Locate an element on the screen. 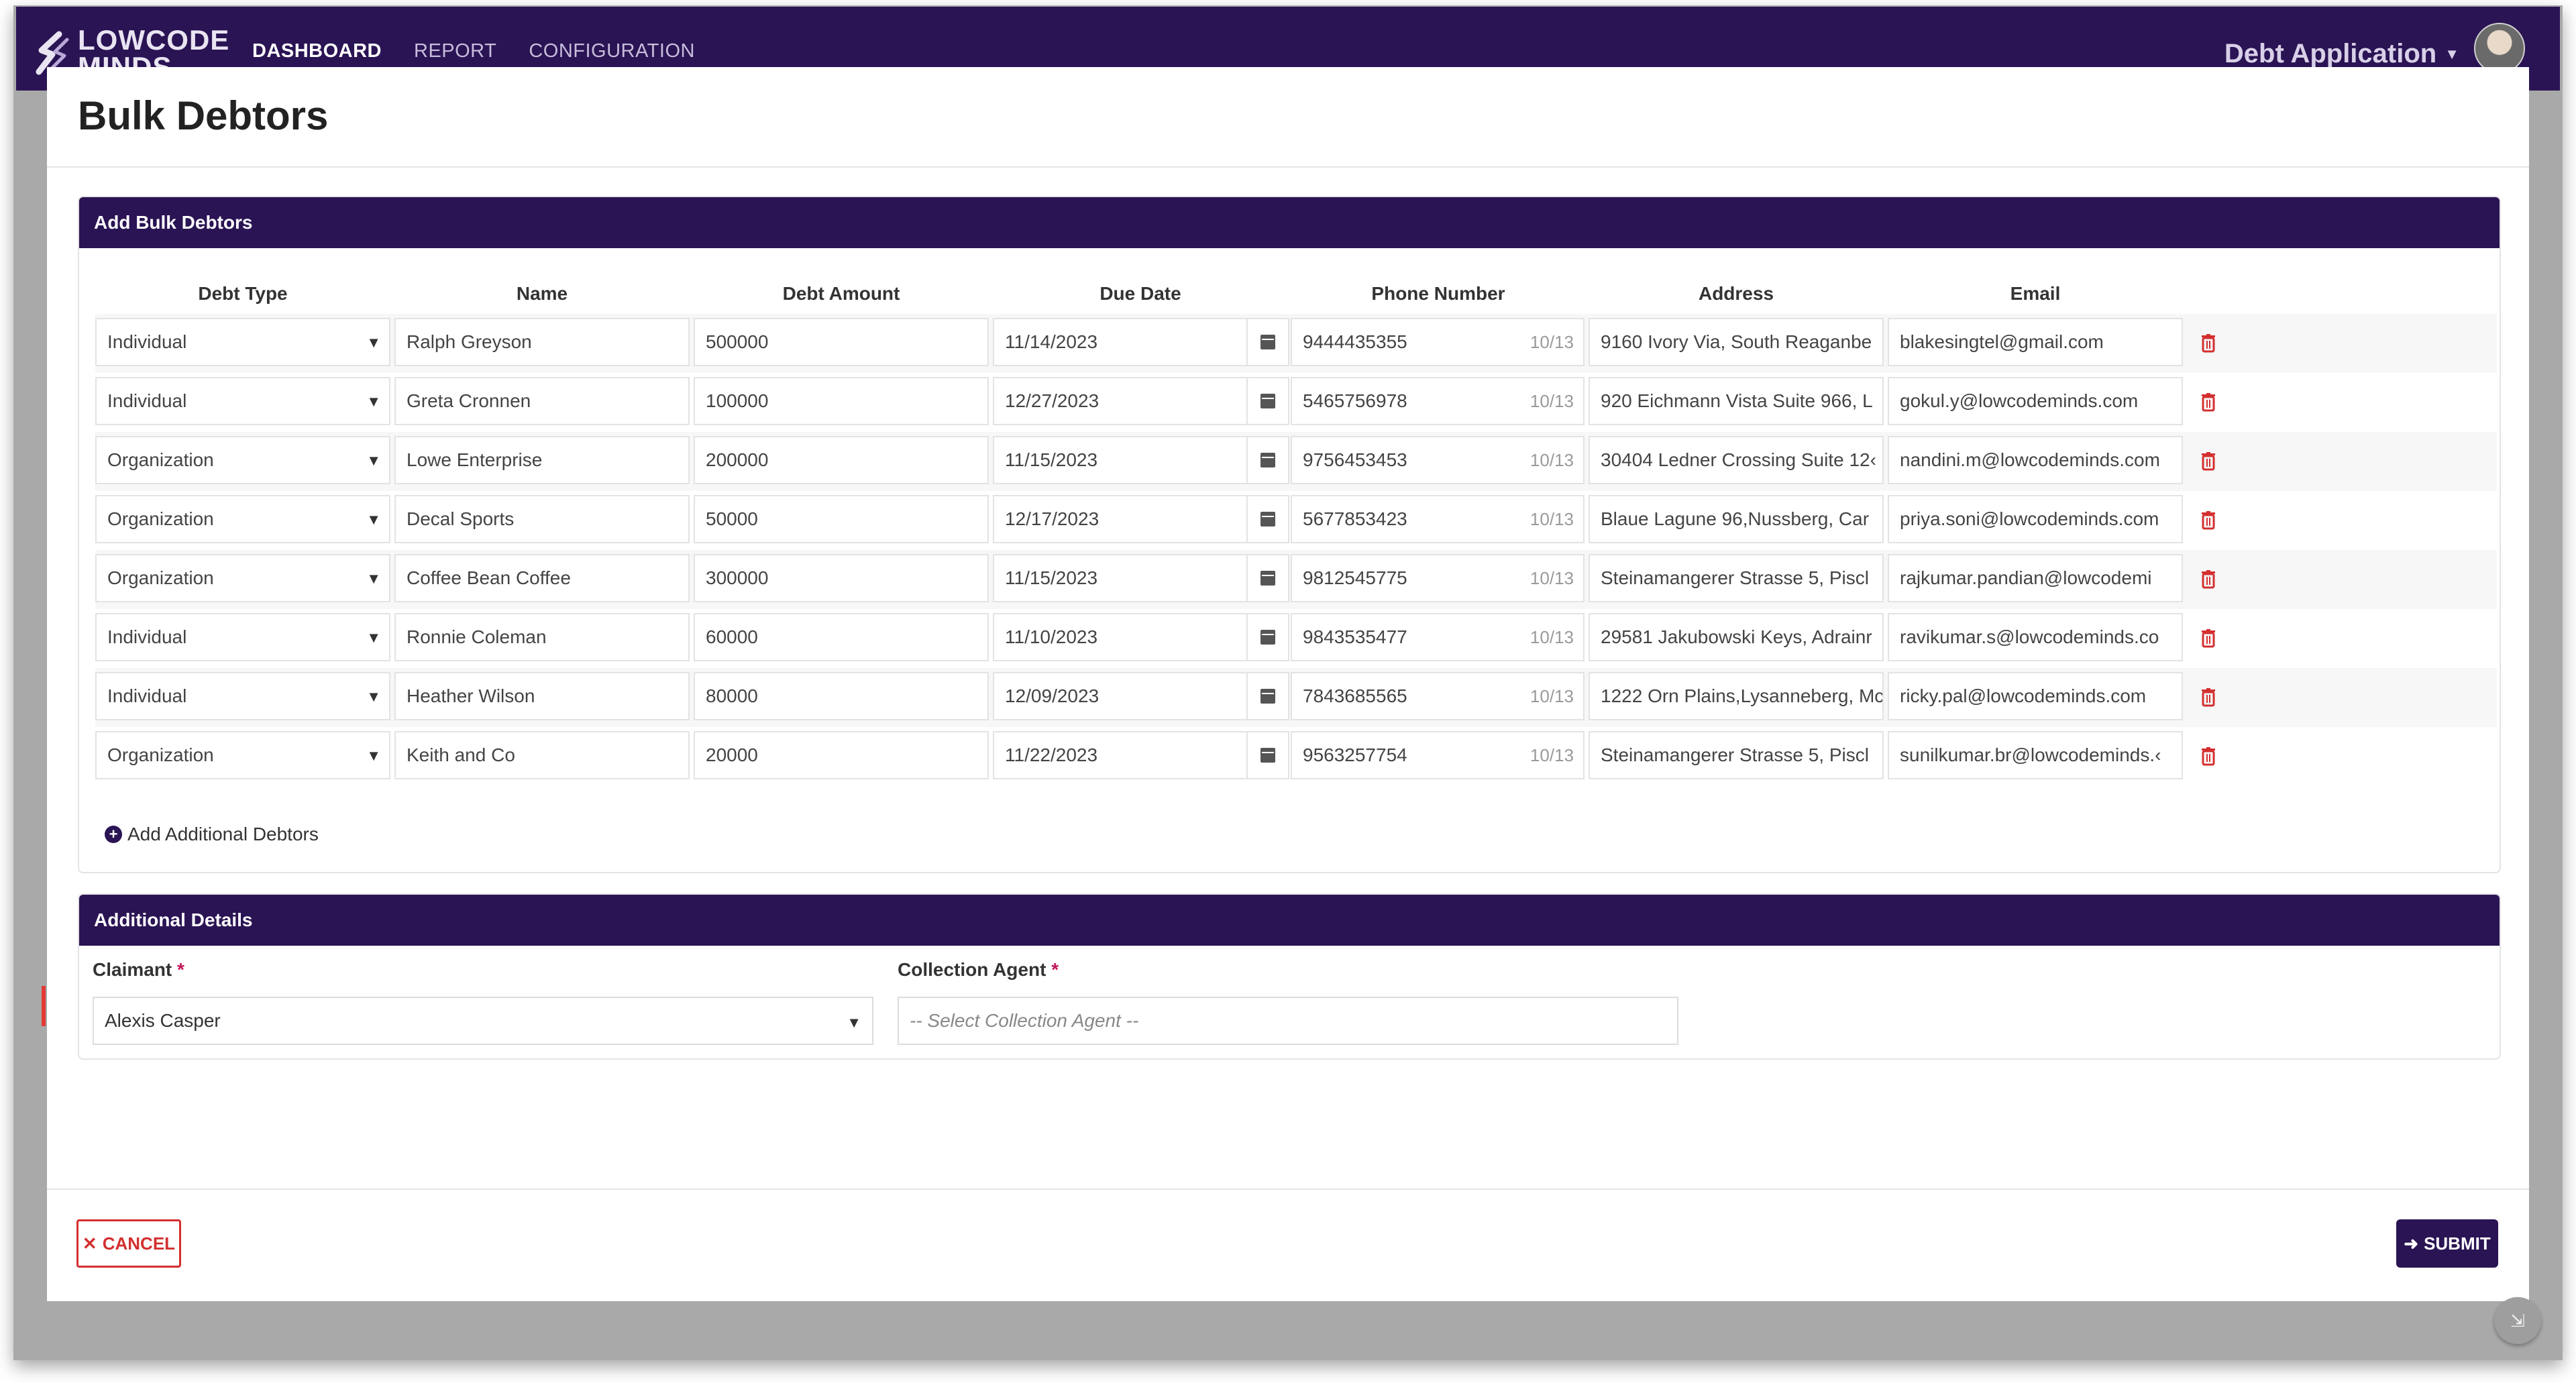 The width and height of the screenshot is (2576, 1383). character-counter: 10/13 is located at coordinates (1551, 459).